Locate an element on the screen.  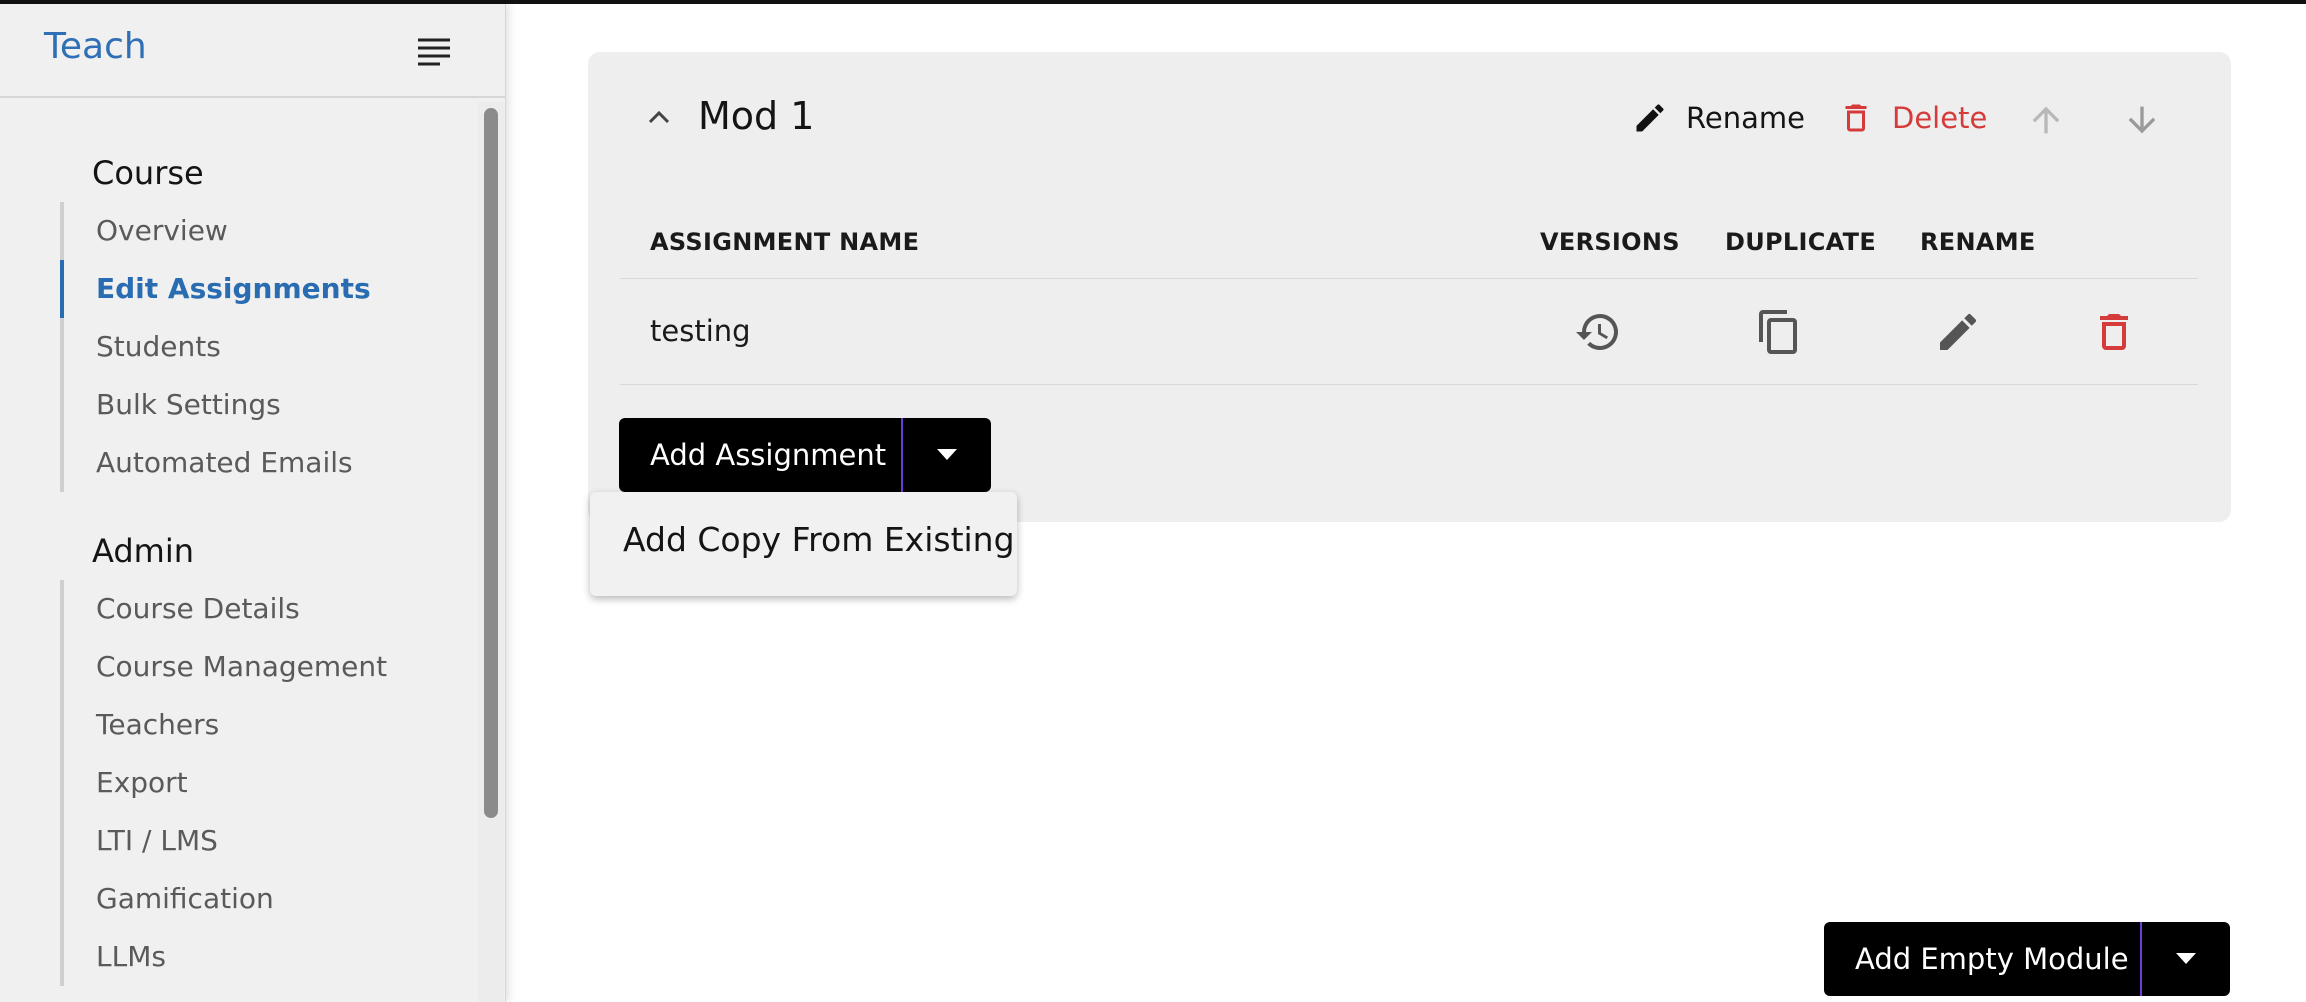
sidebar-item-overview: Overview is located at coordinates (262, 231).